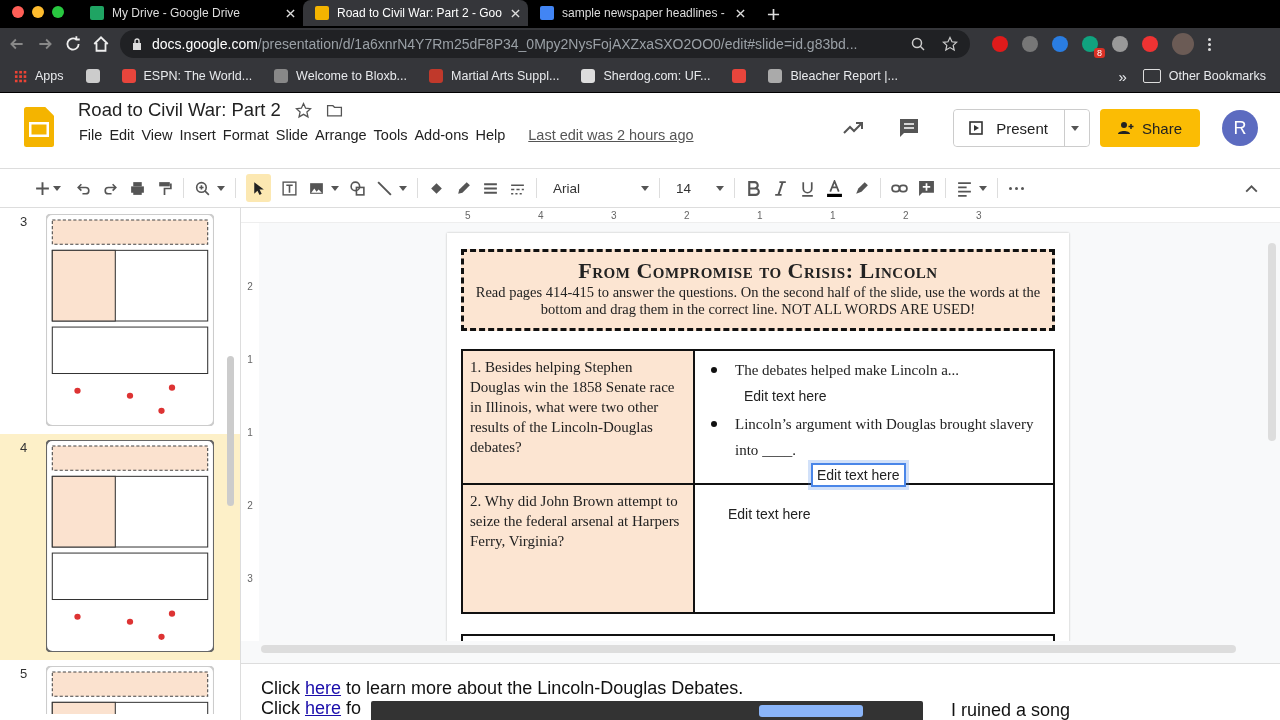  I want to click on text-color-icon, so click(834, 188).